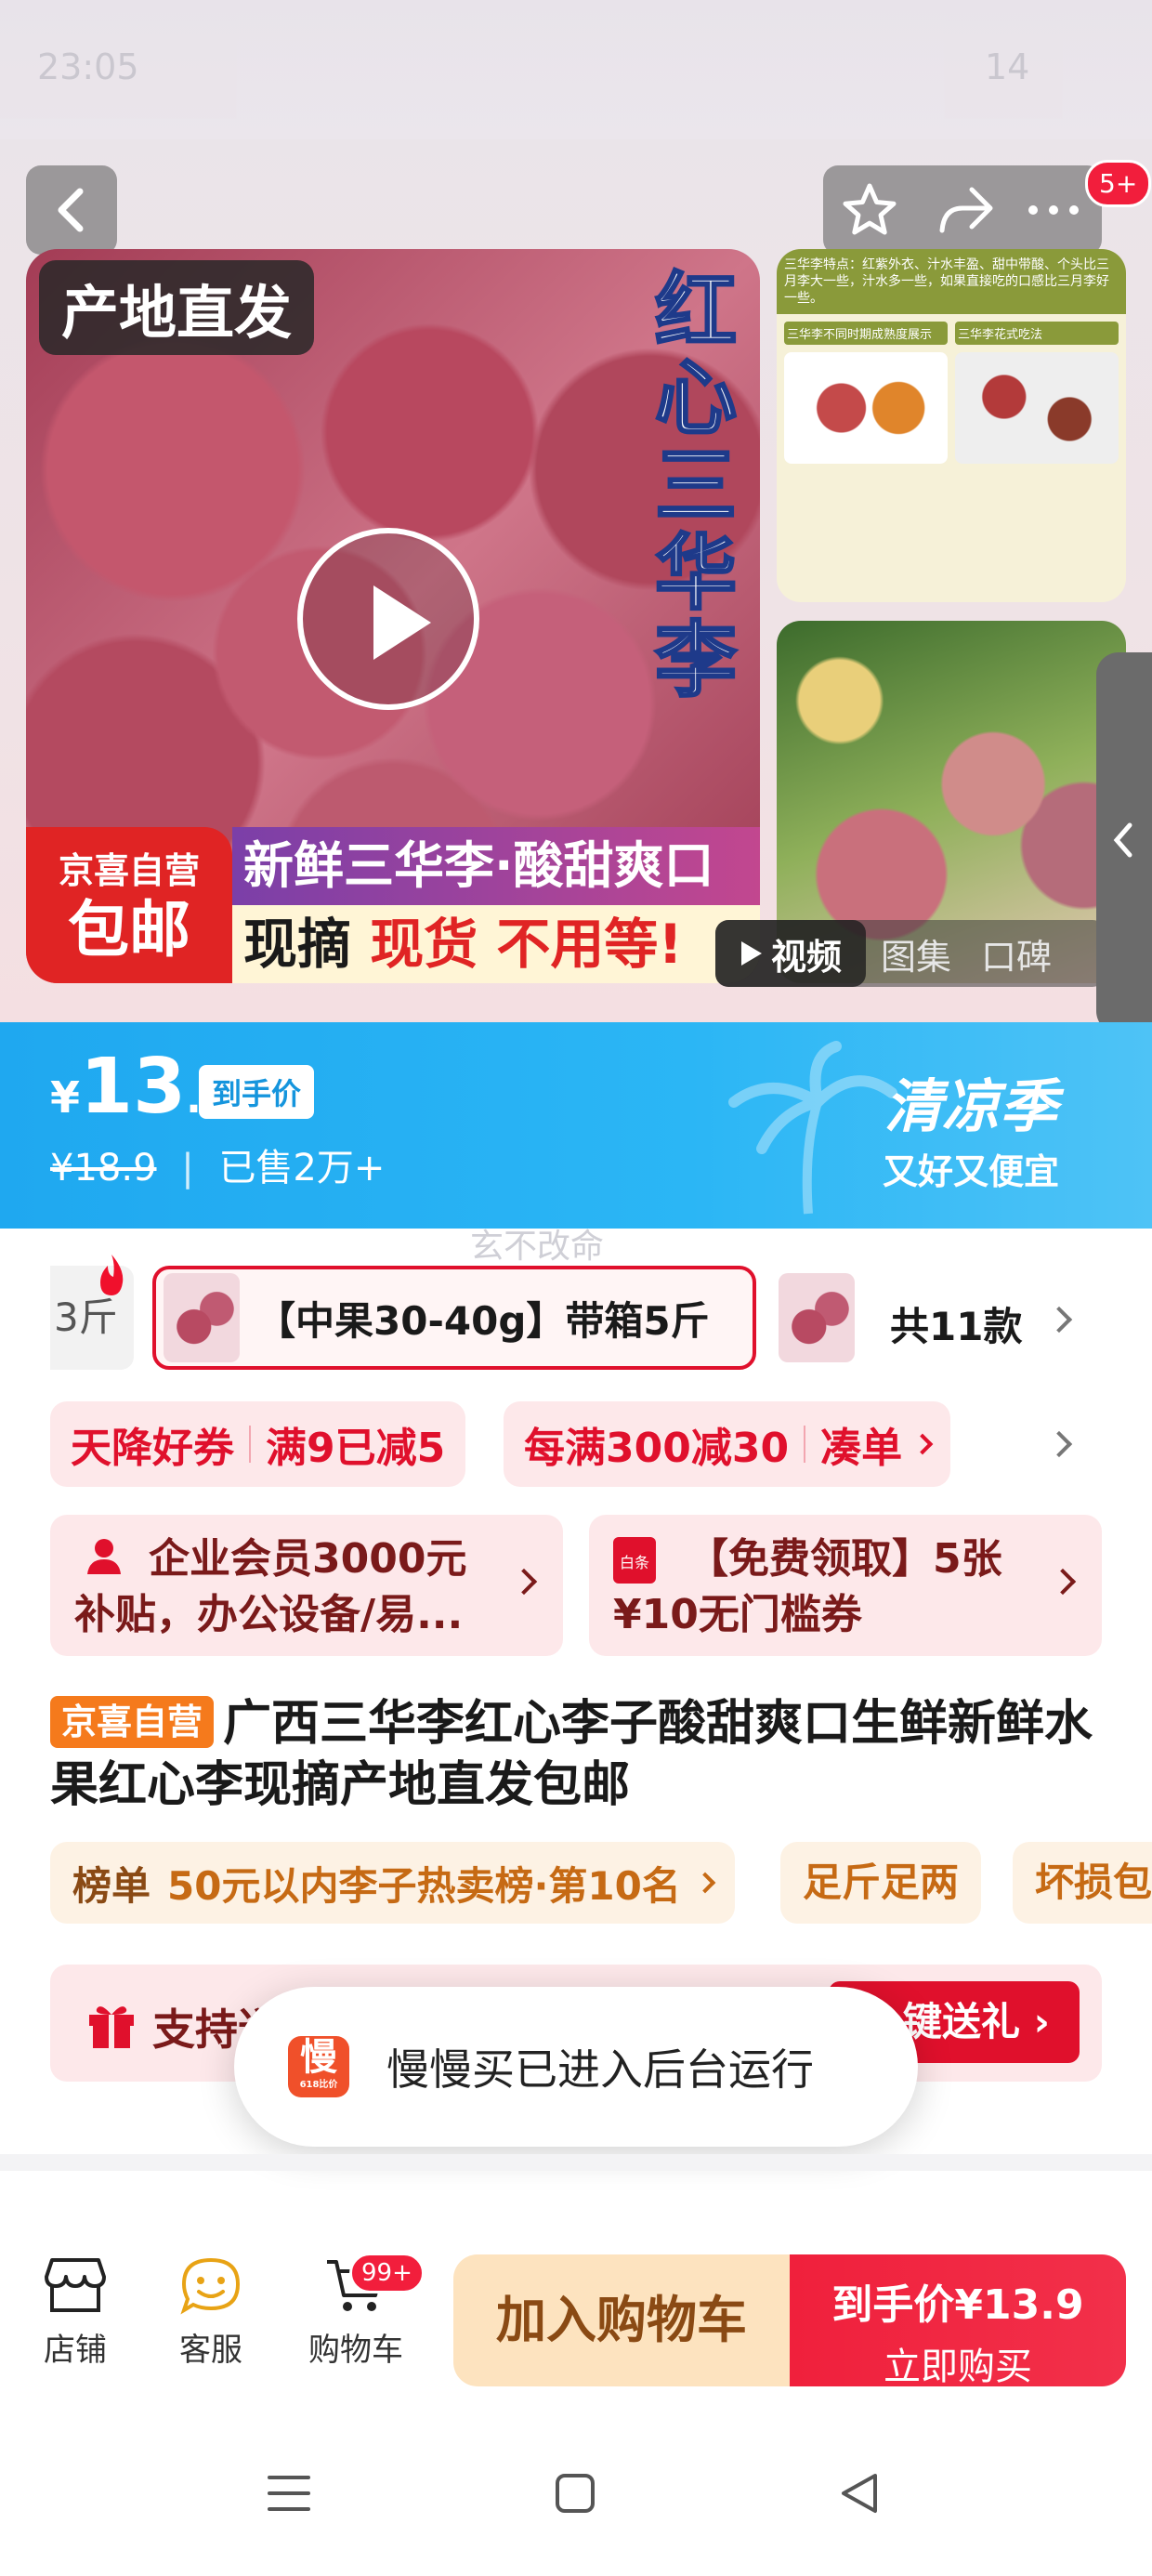 The image size is (1152, 2576). I want to click on thumb-heading-2: 三华李花式吃法, so click(1037, 333).